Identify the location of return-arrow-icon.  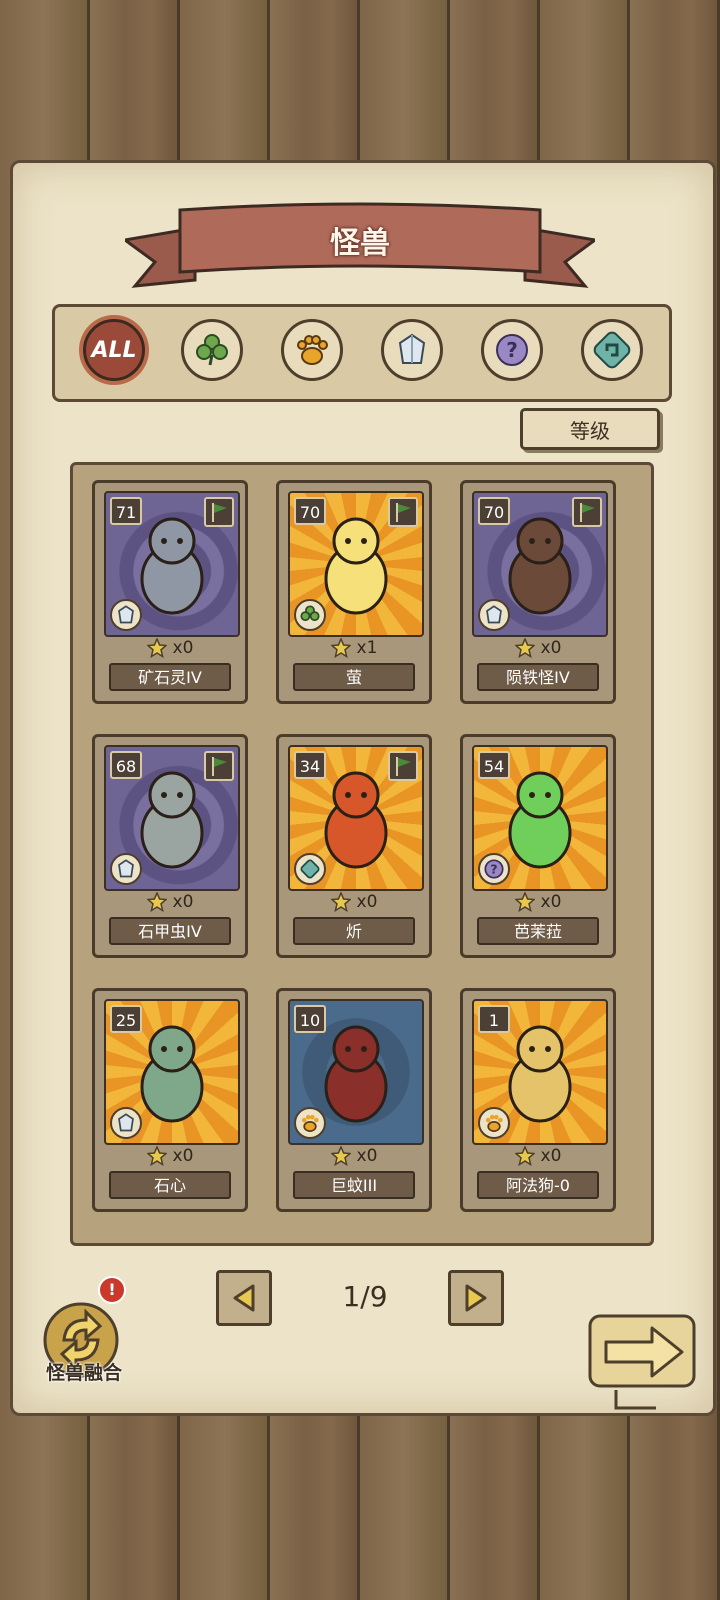
(642, 1362).